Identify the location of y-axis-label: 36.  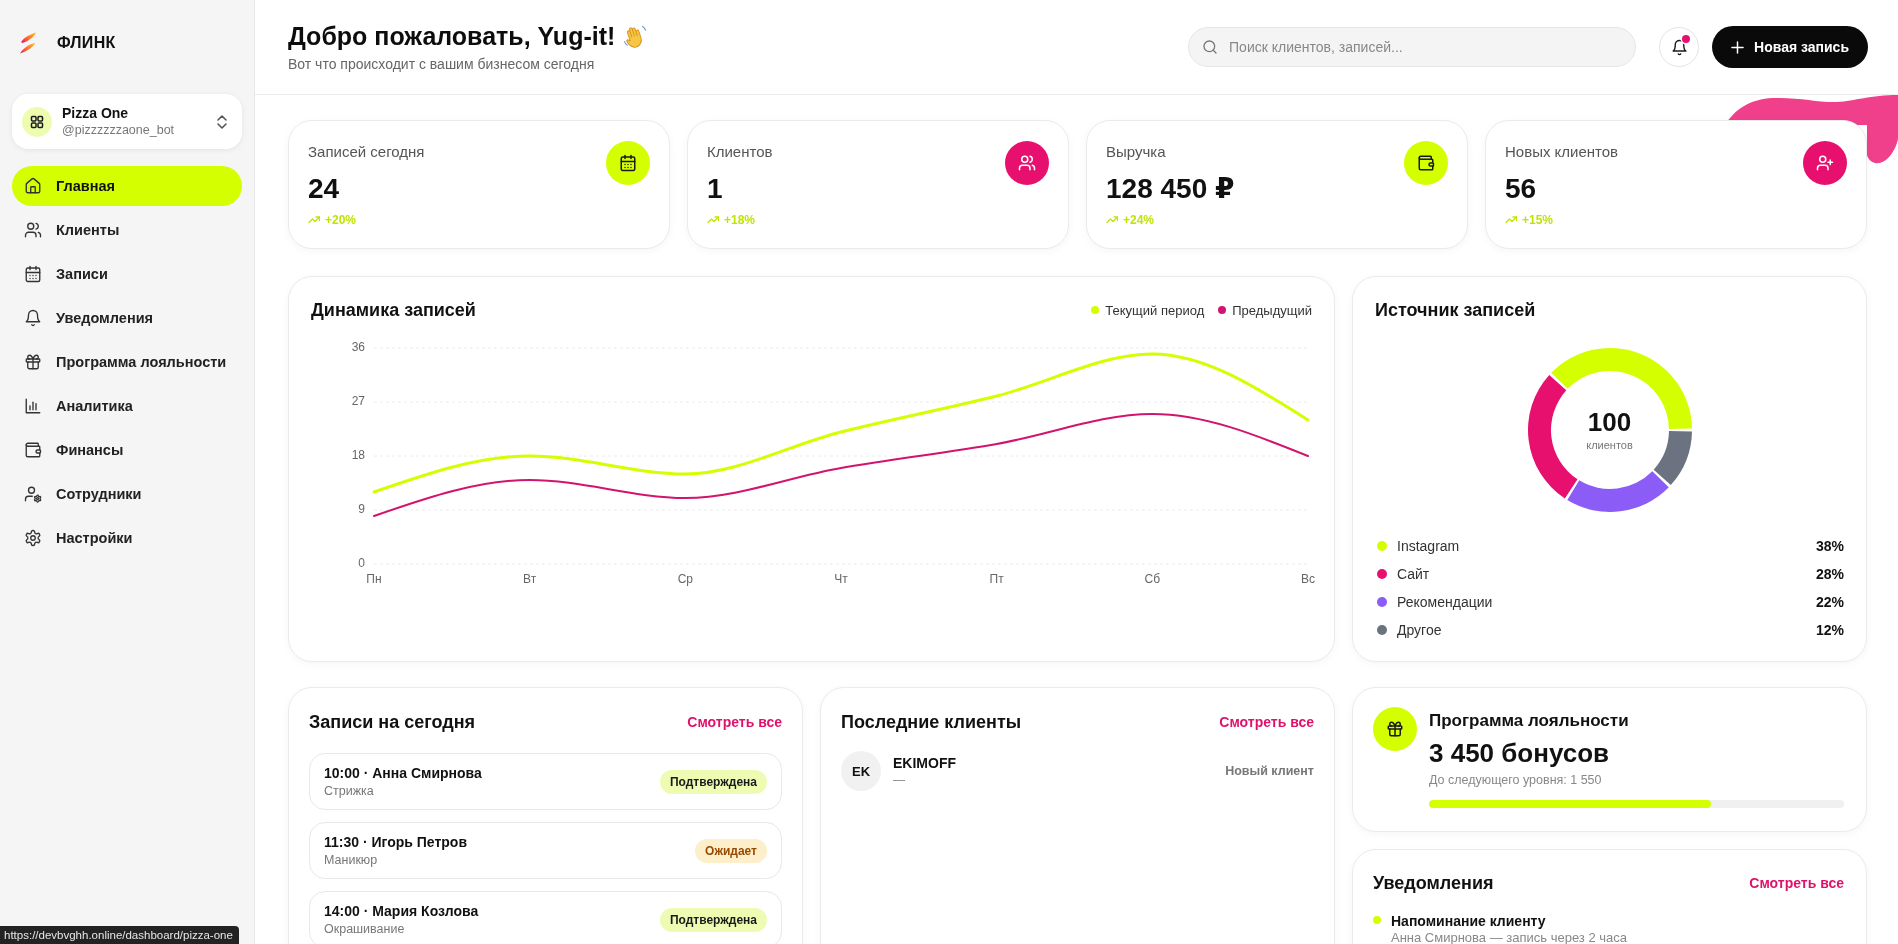
(358, 347).